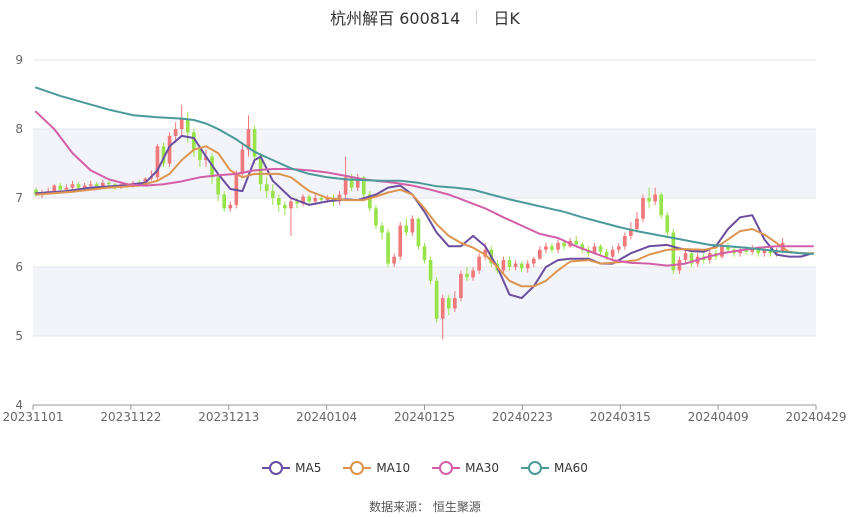 This screenshot has width=850, height=517. Describe the element at coordinates (228, 417) in the screenshot. I see `x-tick-label: 20231213` at that location.